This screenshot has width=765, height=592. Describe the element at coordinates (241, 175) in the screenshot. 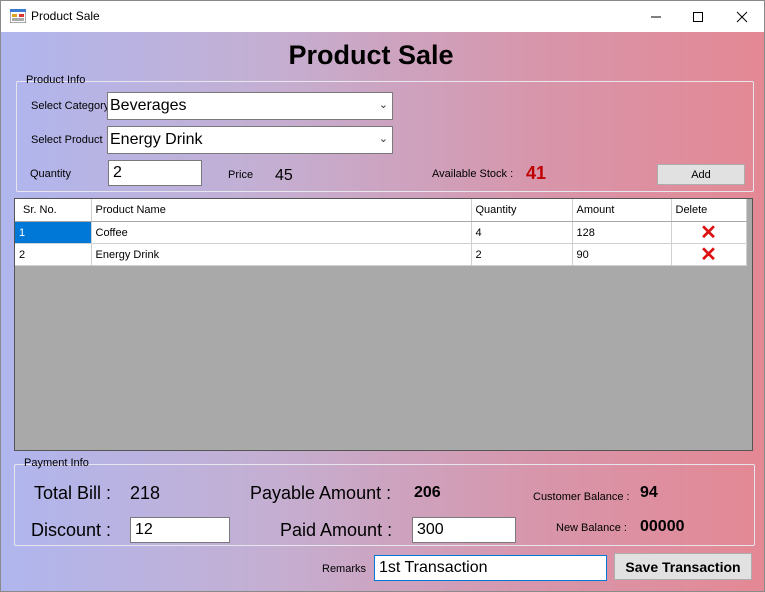

I see `price-label: Price` at that location.